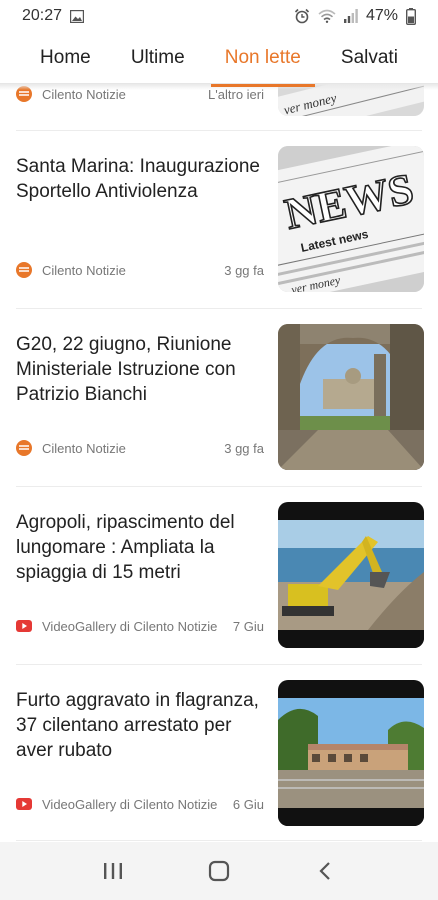  I want to click on wifi-icon, so click(327, 16).